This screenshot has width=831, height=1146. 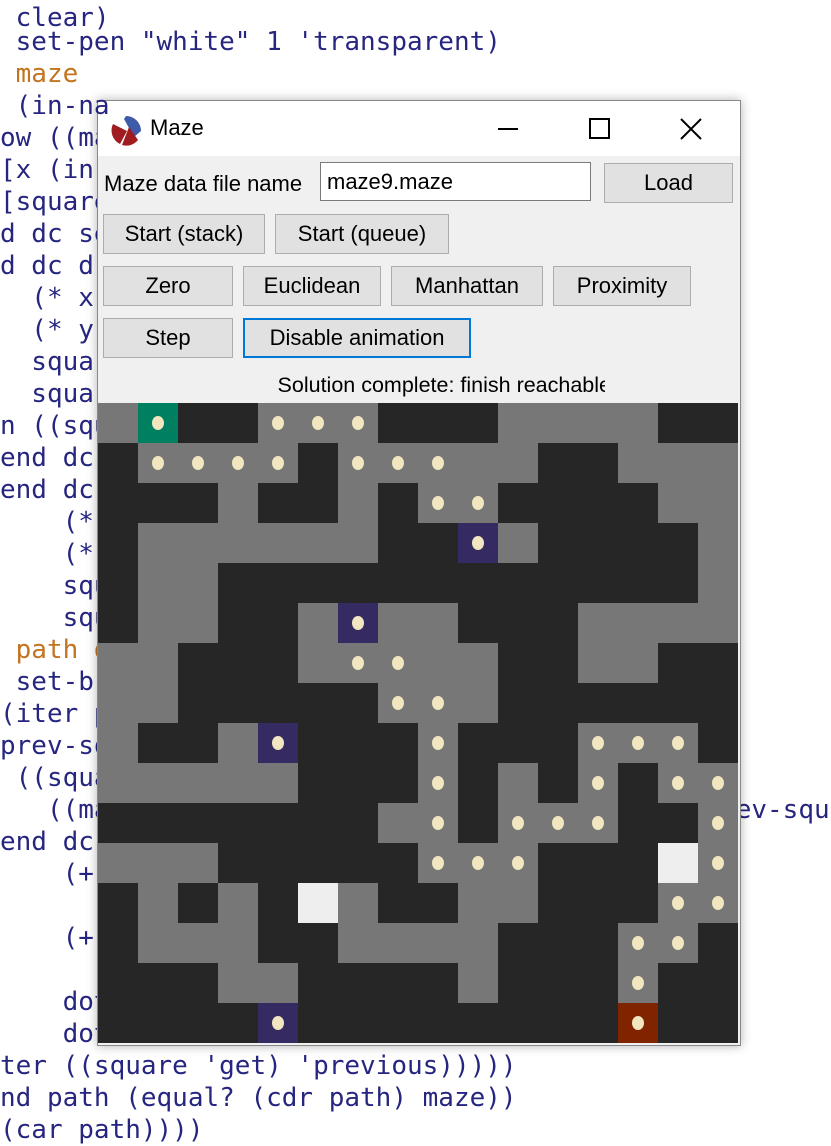 I want to click on code-line: maze, so click(x=39, y=74).